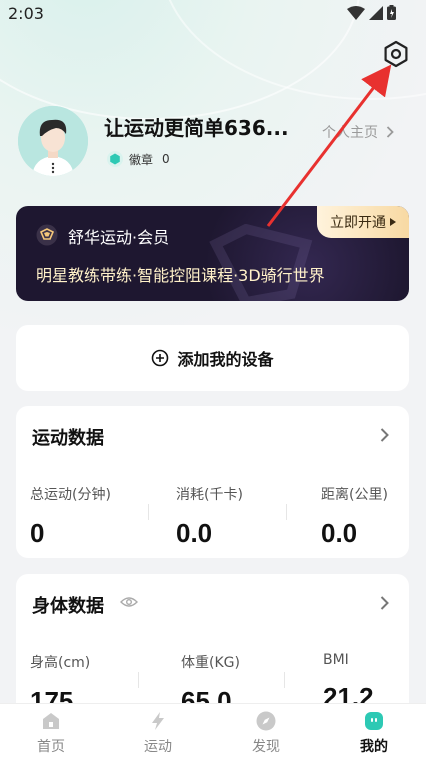 This screenshot has height=760, width=426. Describe the element at coordinates (51, 733) in the screenshot. I see `nav-item-home: 首页` at that location.